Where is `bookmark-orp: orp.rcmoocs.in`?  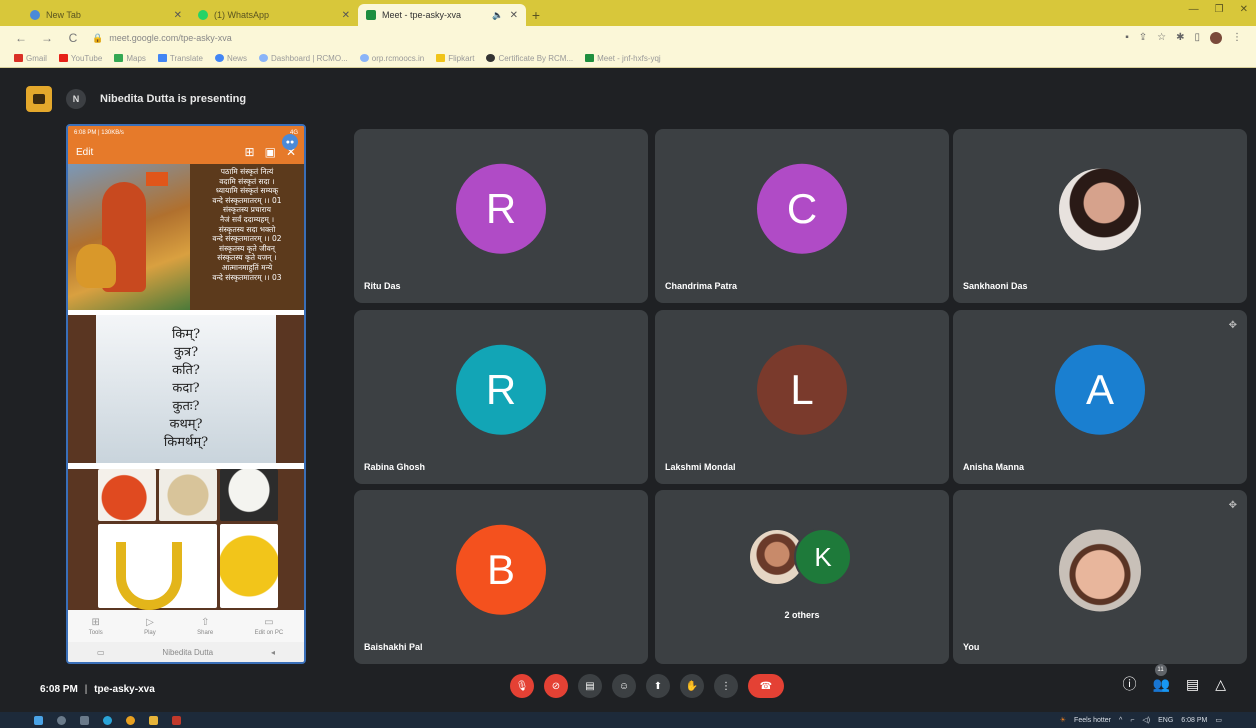
bookmark-orp: orp.rcmoocs.in is located at coordinates (391, 58).